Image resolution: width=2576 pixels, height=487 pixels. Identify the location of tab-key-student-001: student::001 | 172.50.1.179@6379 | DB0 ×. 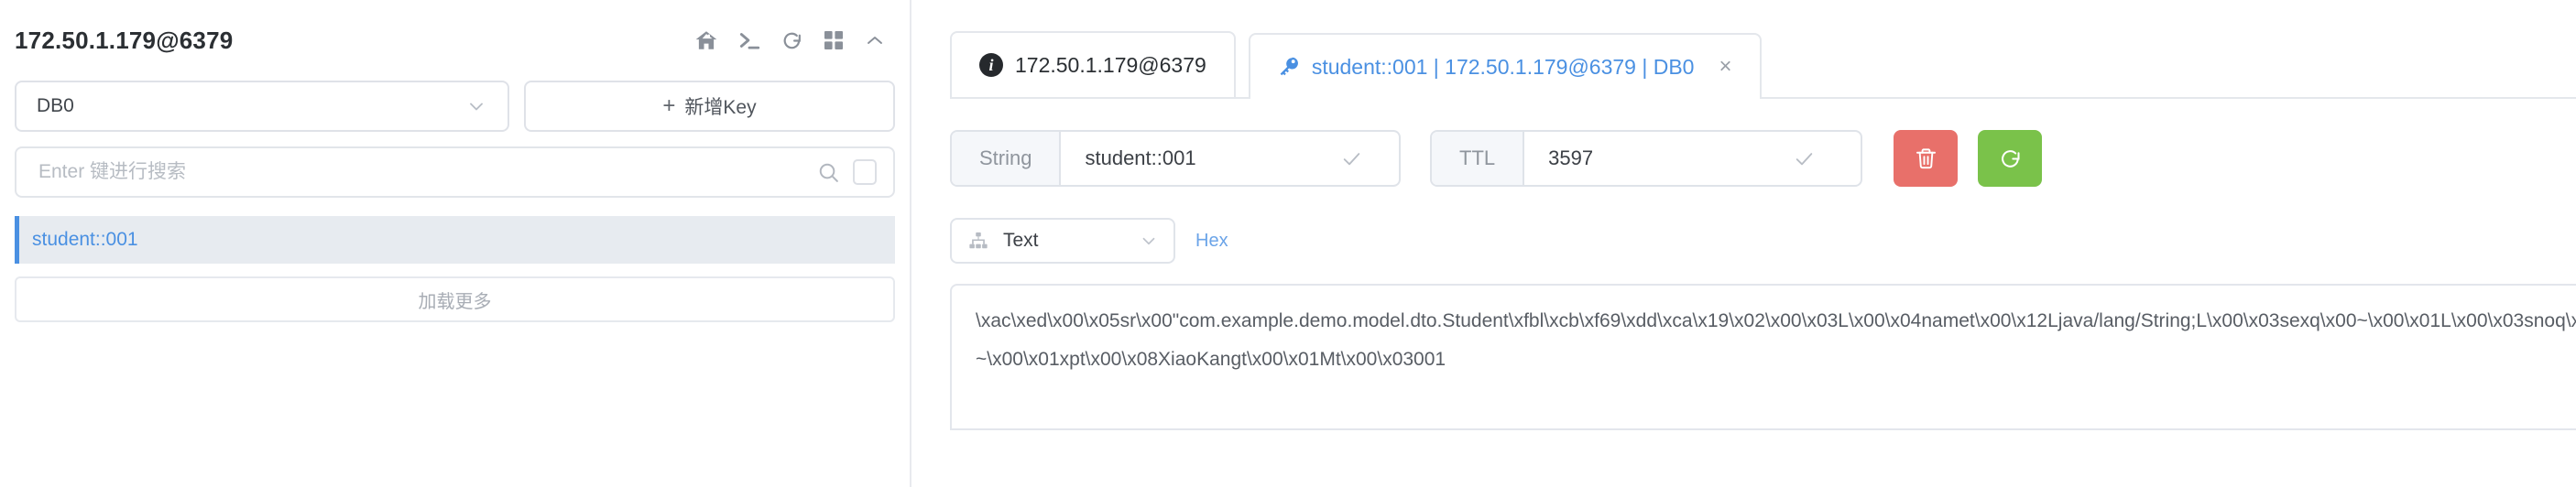
(1505, 67).